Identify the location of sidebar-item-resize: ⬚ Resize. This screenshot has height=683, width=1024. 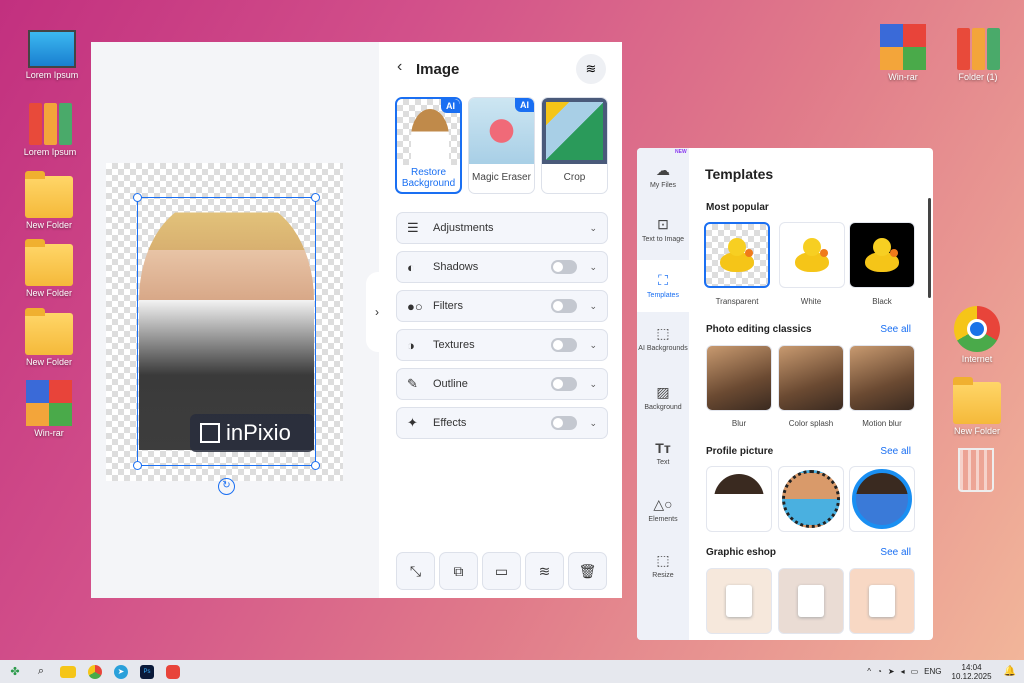
(663, 565).